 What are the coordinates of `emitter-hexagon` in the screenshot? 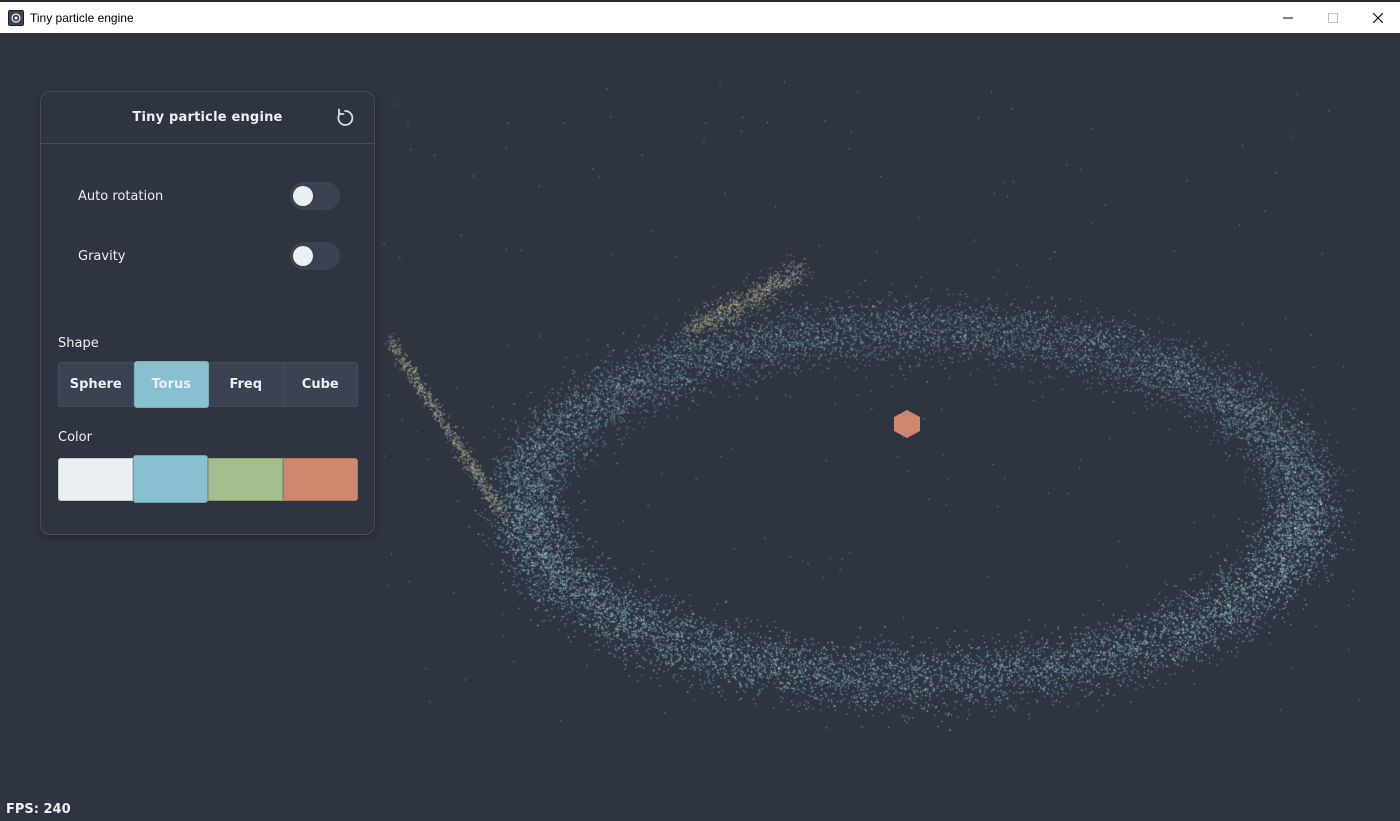 It's located at (907, 424).